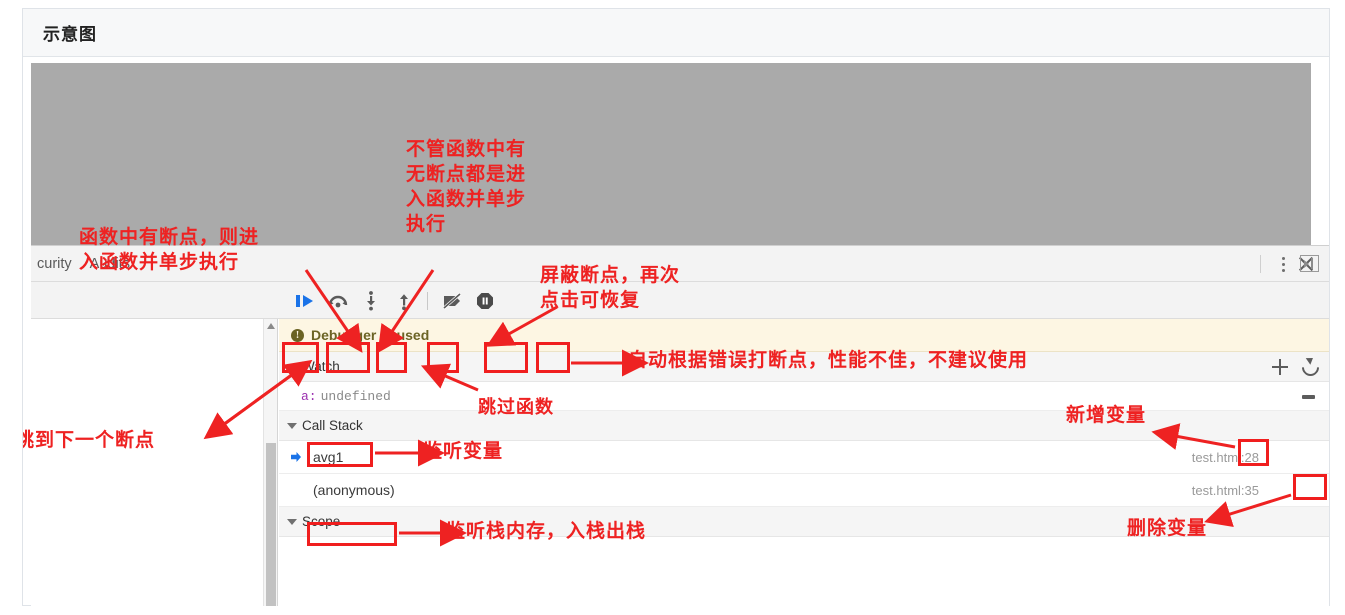  I want to click on deactivate-breakpoints-icon, so click(451, 300).